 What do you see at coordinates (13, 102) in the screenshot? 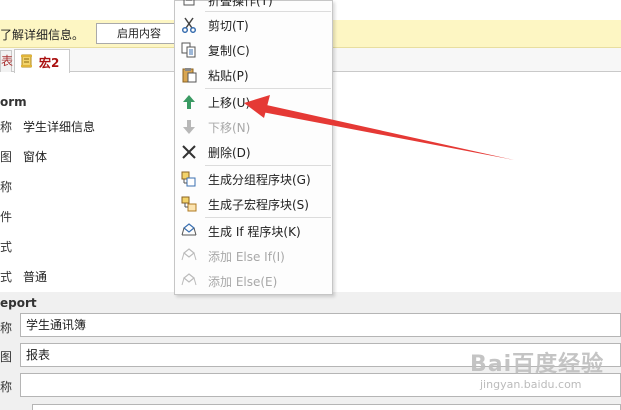
I see `form-section-header: orm` at bounding box center [13, 102].